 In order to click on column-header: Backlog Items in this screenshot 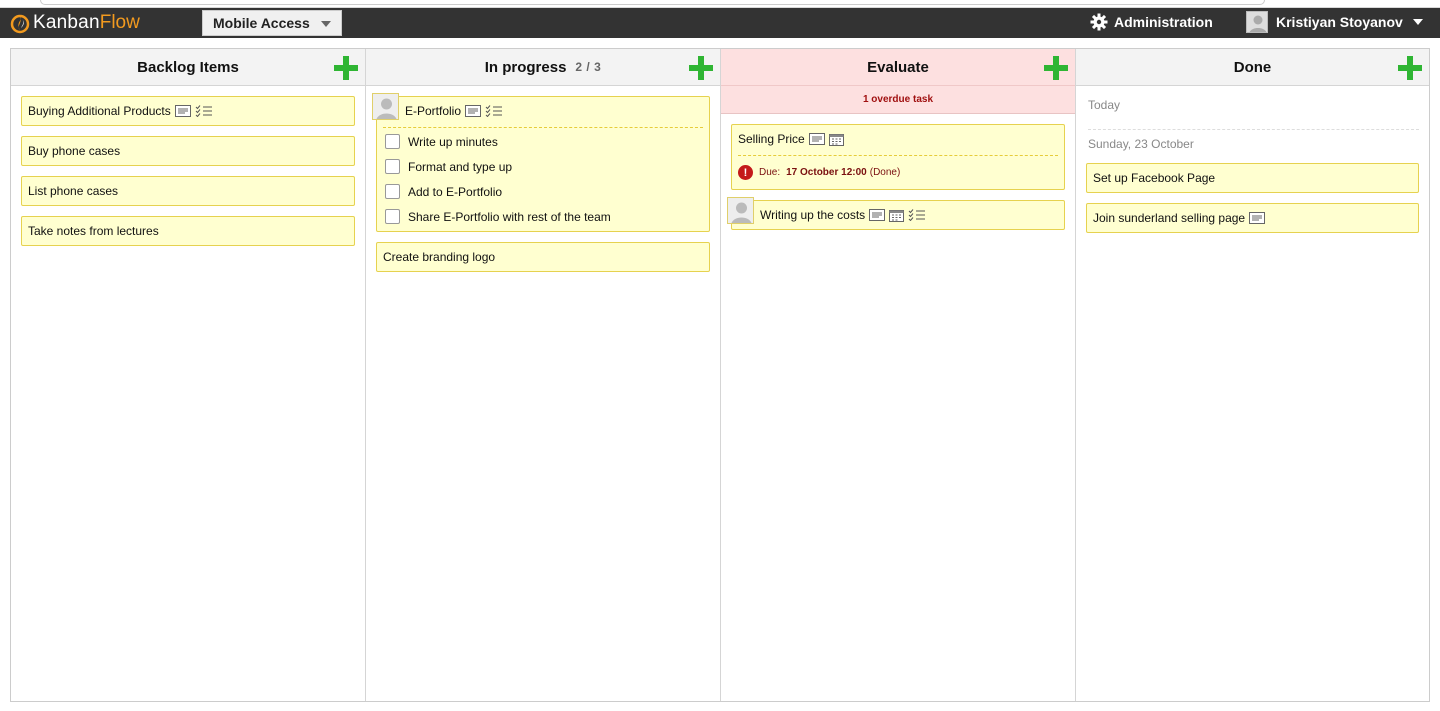, I will do `click(188, 67)`.